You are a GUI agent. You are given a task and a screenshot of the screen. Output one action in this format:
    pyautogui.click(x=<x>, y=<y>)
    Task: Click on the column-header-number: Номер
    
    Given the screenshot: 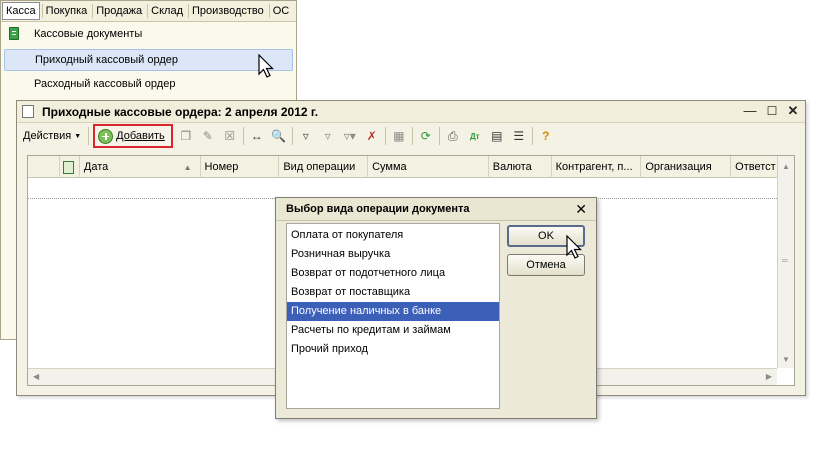 What is the action you would take?
    pyautogui.click(x=240, y=167)
    